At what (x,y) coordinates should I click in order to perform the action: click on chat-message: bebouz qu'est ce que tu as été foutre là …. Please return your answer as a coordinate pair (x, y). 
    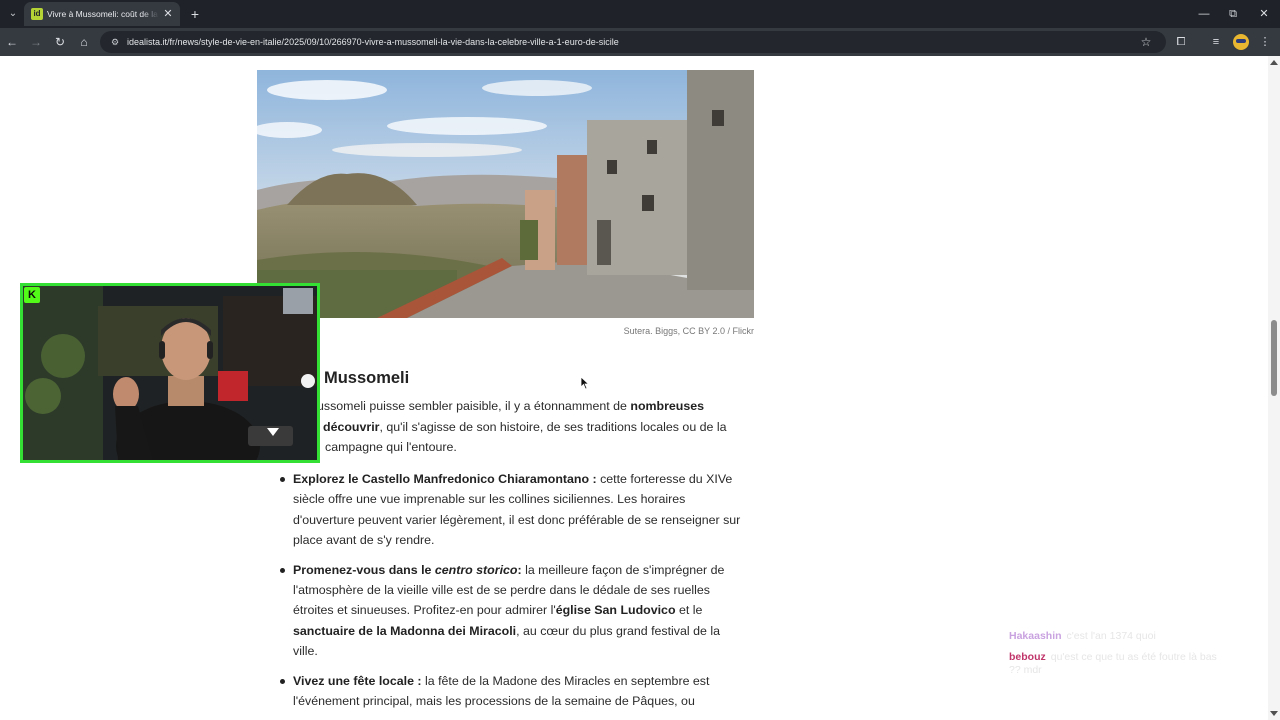
    Looking at the image, I should click on (1119, 664).